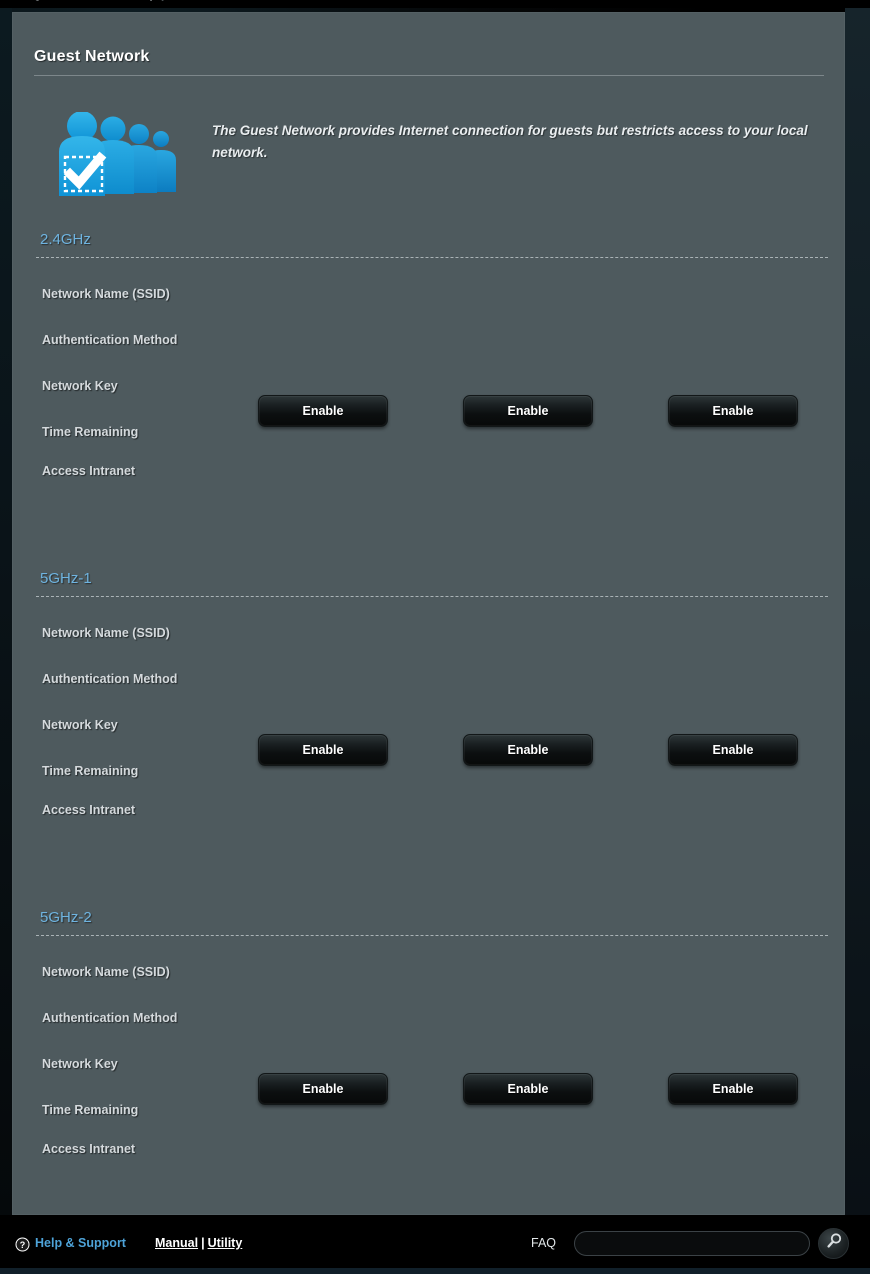  I want to click on faq-search-input, so click(692, 1243).